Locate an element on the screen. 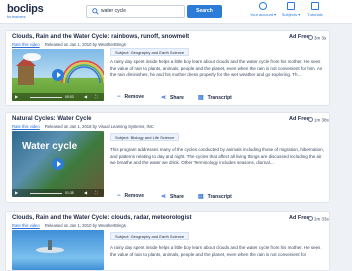  subject-tag: Subject: Biology and Life Science is located at coordinates (145, 137).